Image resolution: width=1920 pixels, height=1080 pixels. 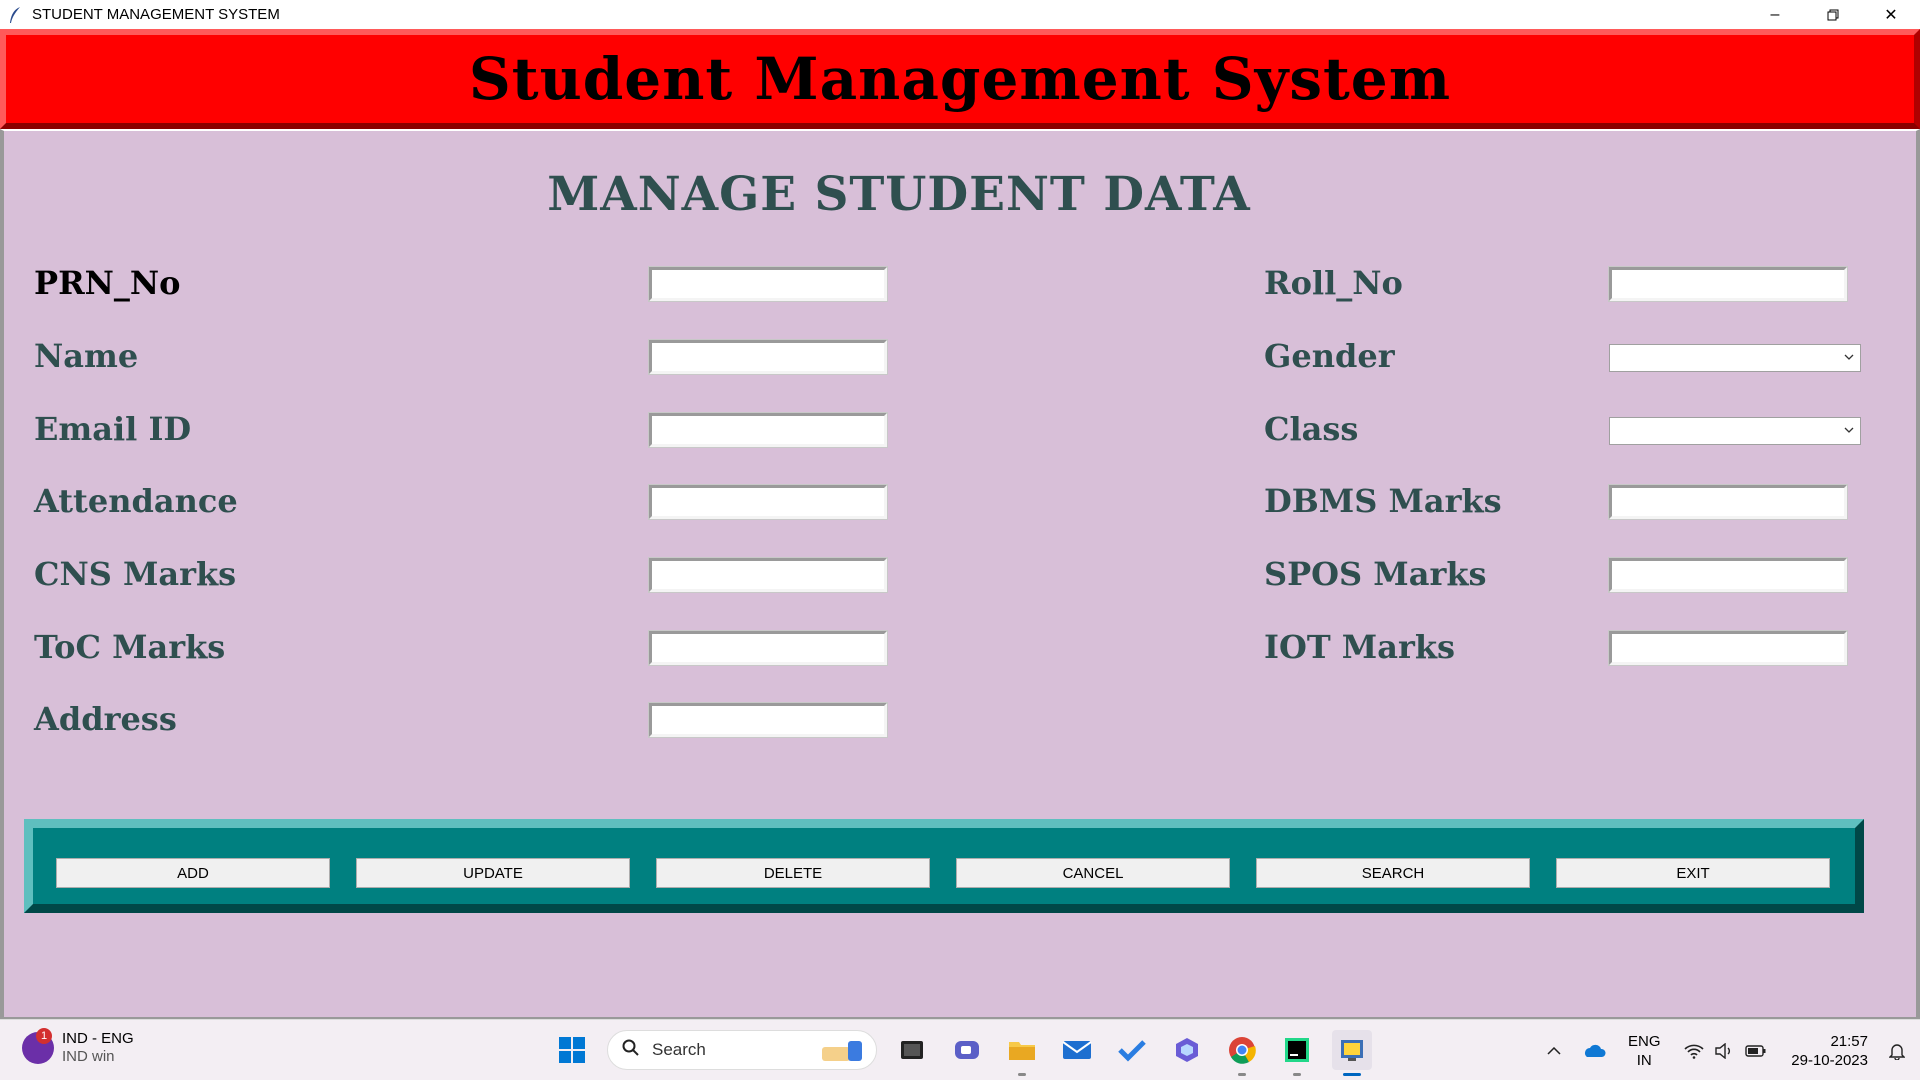 I want to click on gender-label: Gender, so click(x=1329, y=356).